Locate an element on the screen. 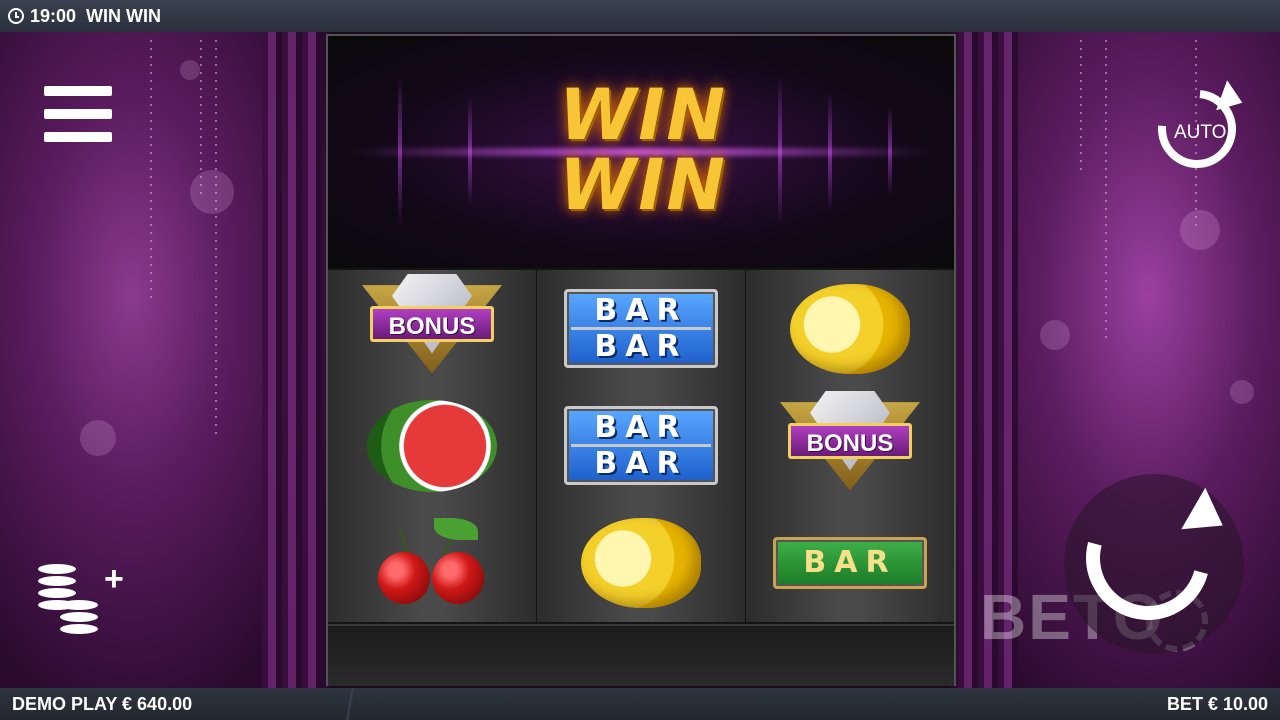 The image size is (1280, 720). reel-3-row-3: BAR is located at coordinates (850, 562).